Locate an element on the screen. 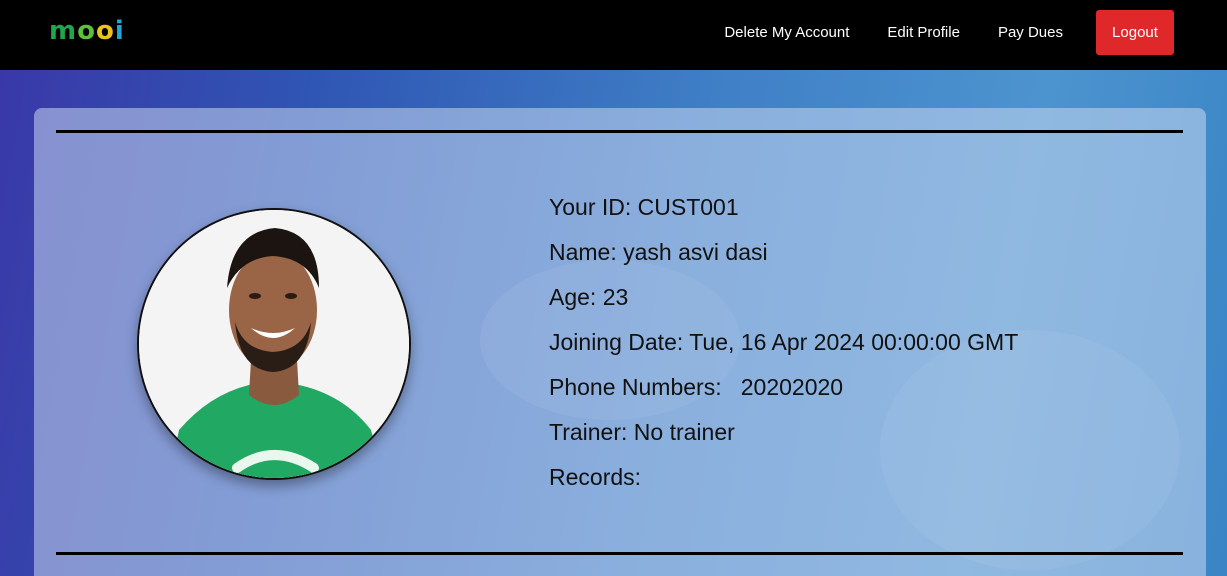 The height and width of the screenshot is (576, 1227). records-label: Records: is located at coordinates (595, 477).